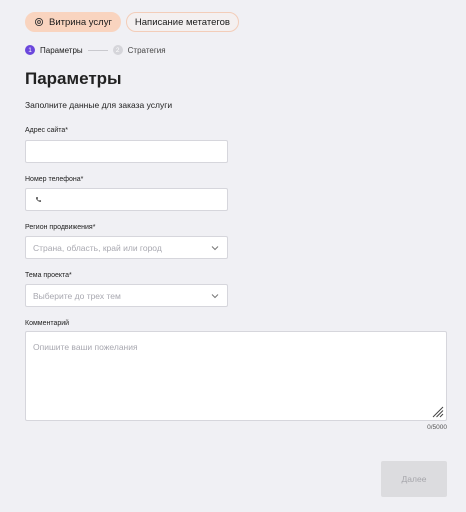  Describe the element at coordinates (117, 50) in the screenshot. I see `step-2-indicator: 2` at that location.